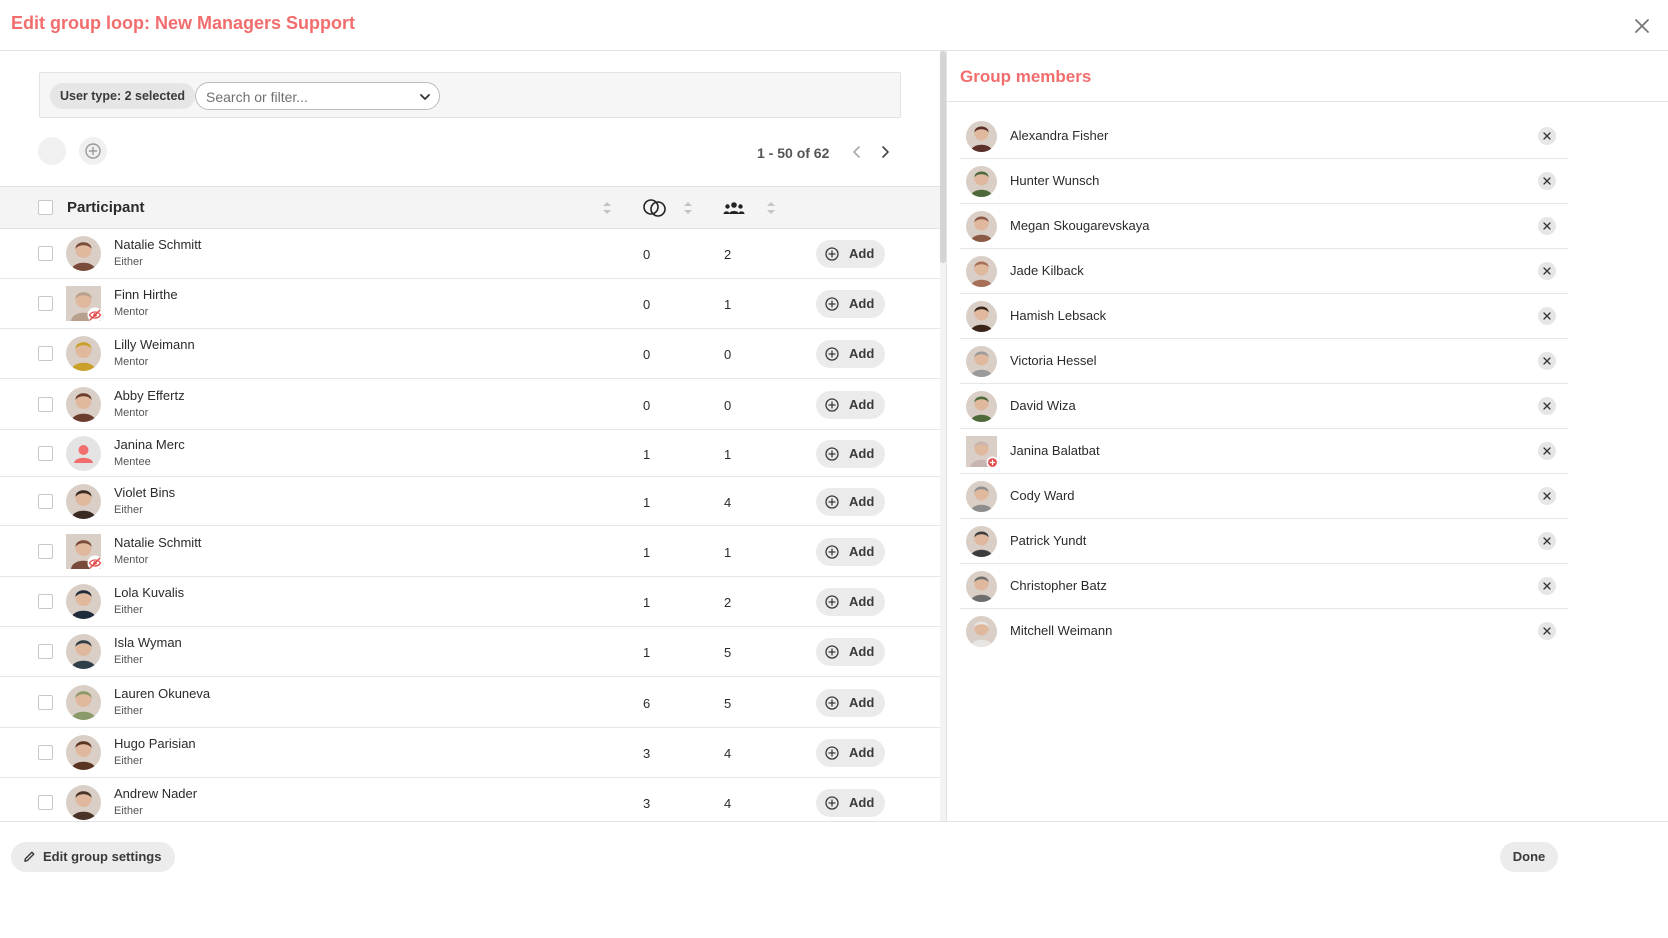 This screenshot has height=938, width=1668. Describe the element at coordinates (146, 294) in the screenshot. I see `participant-name: Finn Hirthe` at that location.